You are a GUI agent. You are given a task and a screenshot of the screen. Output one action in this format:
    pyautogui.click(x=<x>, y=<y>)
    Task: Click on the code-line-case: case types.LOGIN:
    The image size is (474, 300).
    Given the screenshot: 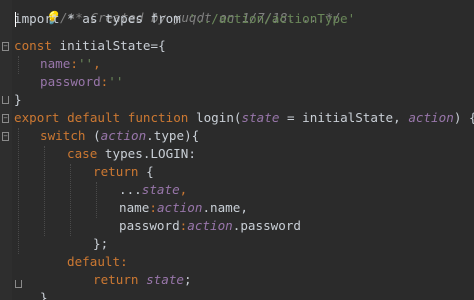 What is the action you would take?
    pyautogui.click(x=131, y=154)
    